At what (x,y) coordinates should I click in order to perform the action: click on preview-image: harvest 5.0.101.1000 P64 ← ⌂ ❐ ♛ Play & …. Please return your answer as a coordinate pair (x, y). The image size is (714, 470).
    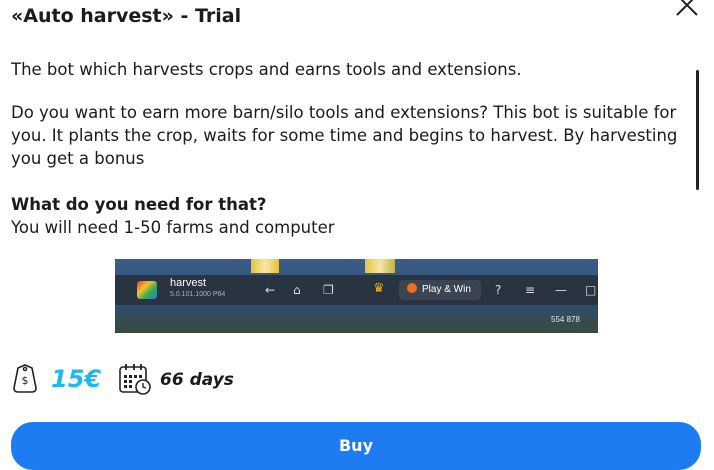
    Looking at the image, I should click on (356, 296).